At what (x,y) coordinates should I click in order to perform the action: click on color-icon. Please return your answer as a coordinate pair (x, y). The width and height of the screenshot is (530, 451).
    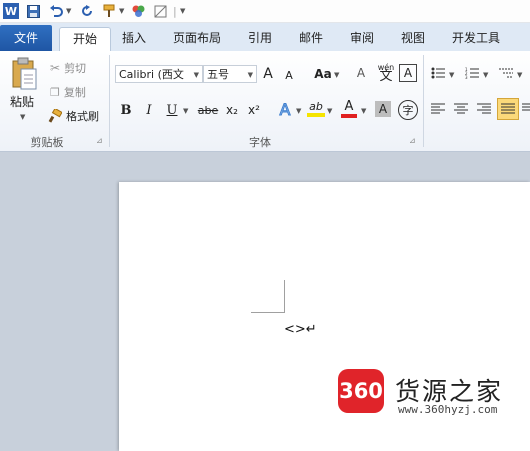
    Looking at the image, I should click on (138, 11).